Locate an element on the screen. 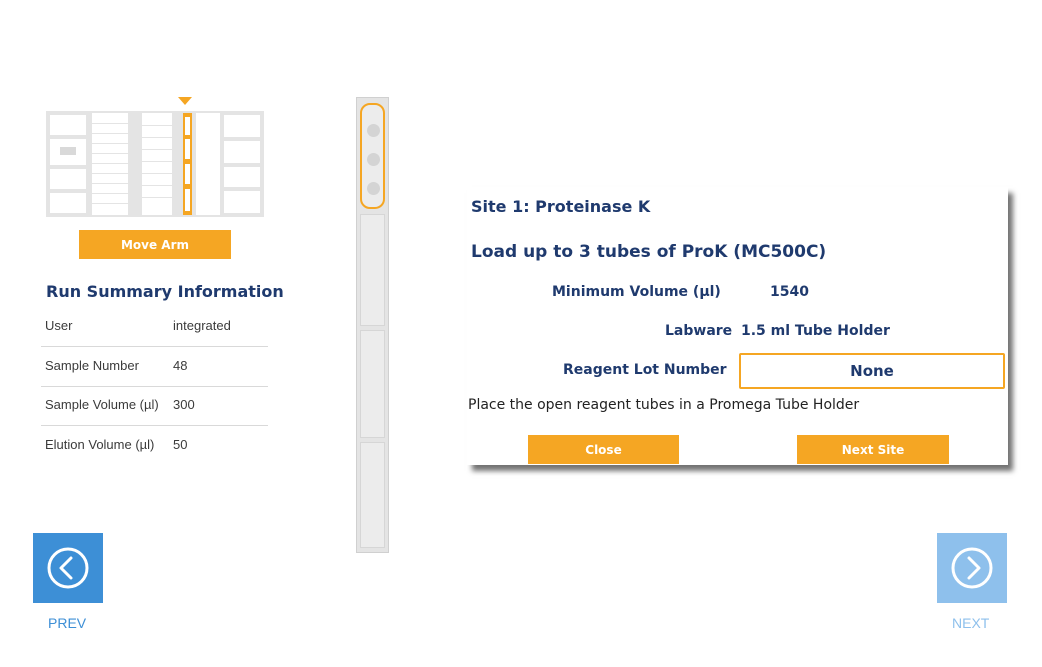 This screenshot has height=667, width=1042. chevron-left-circle-icon is located at coordinates (68, 568).